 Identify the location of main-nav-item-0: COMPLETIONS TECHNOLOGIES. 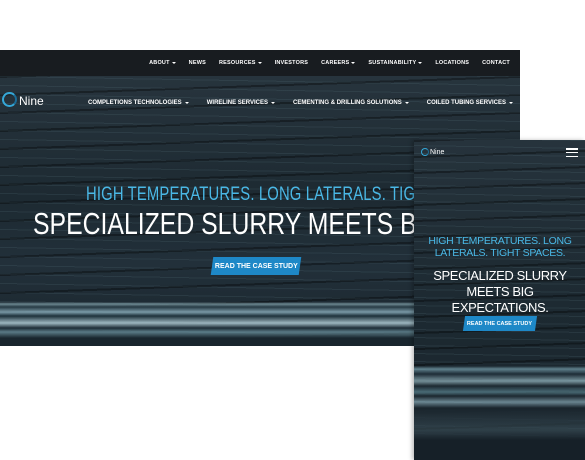
(138, 103).